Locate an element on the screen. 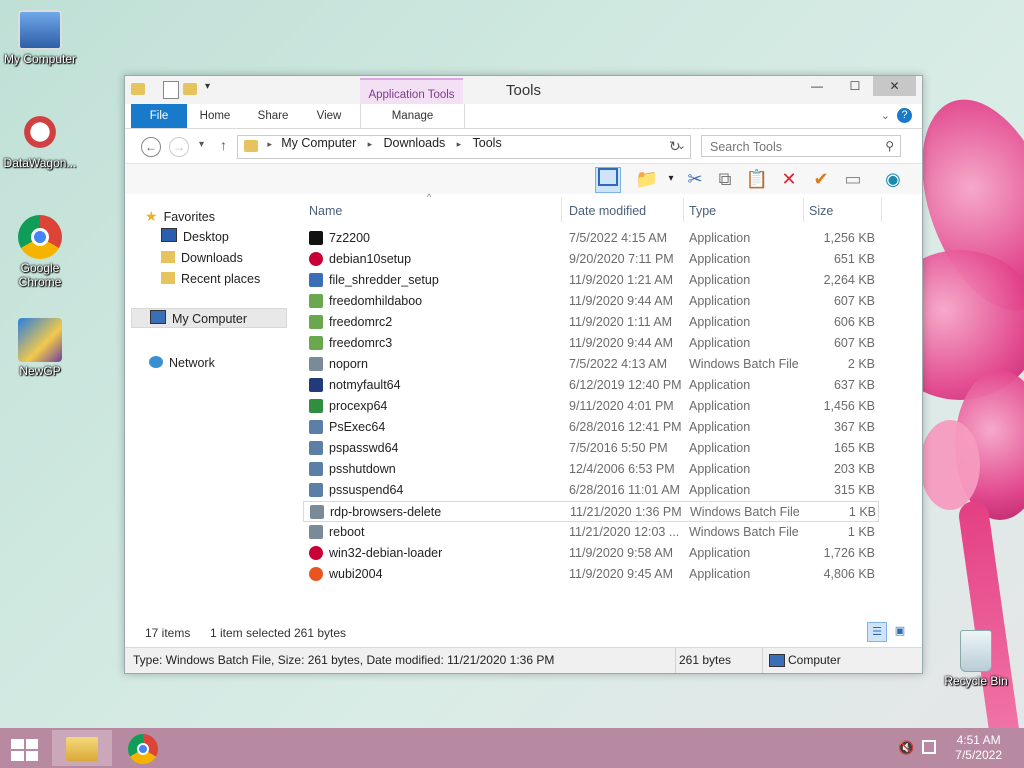 The width and height of the screenshot is (1024, 768). file-size: 1,456 KB is located at coordinates (849, 406).